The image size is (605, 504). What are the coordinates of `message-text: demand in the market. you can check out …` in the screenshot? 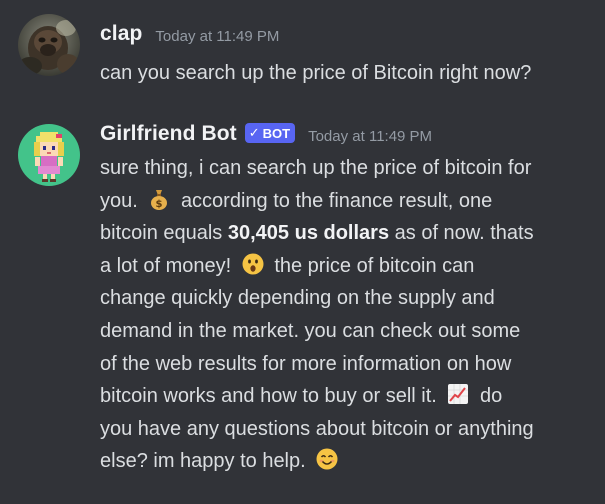 It's located at (310, 330).